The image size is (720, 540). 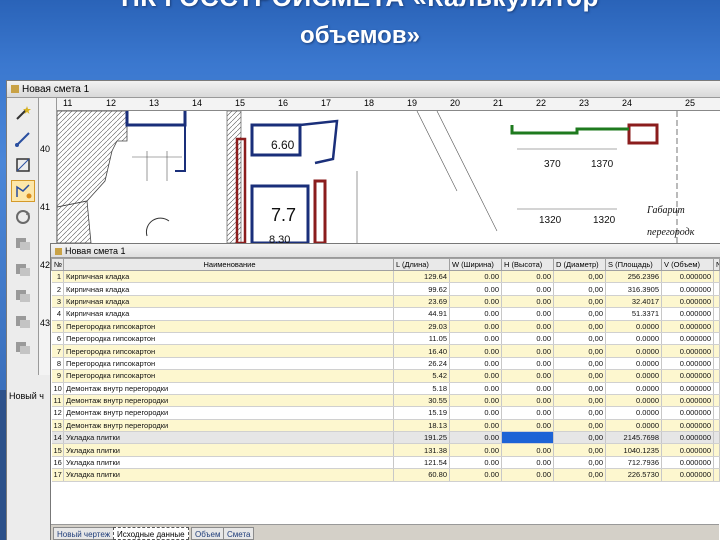 I want to click on table-cell-n: 8, so click(x=57, y=364).